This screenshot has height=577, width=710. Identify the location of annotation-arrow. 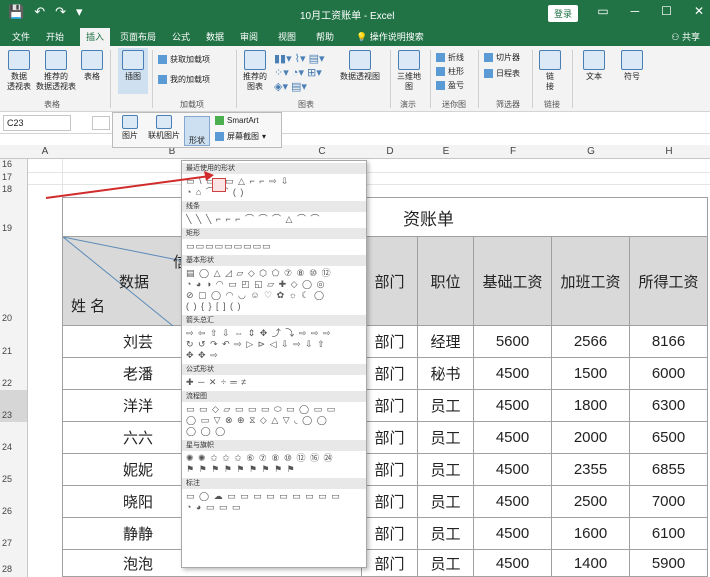
(129, 185).